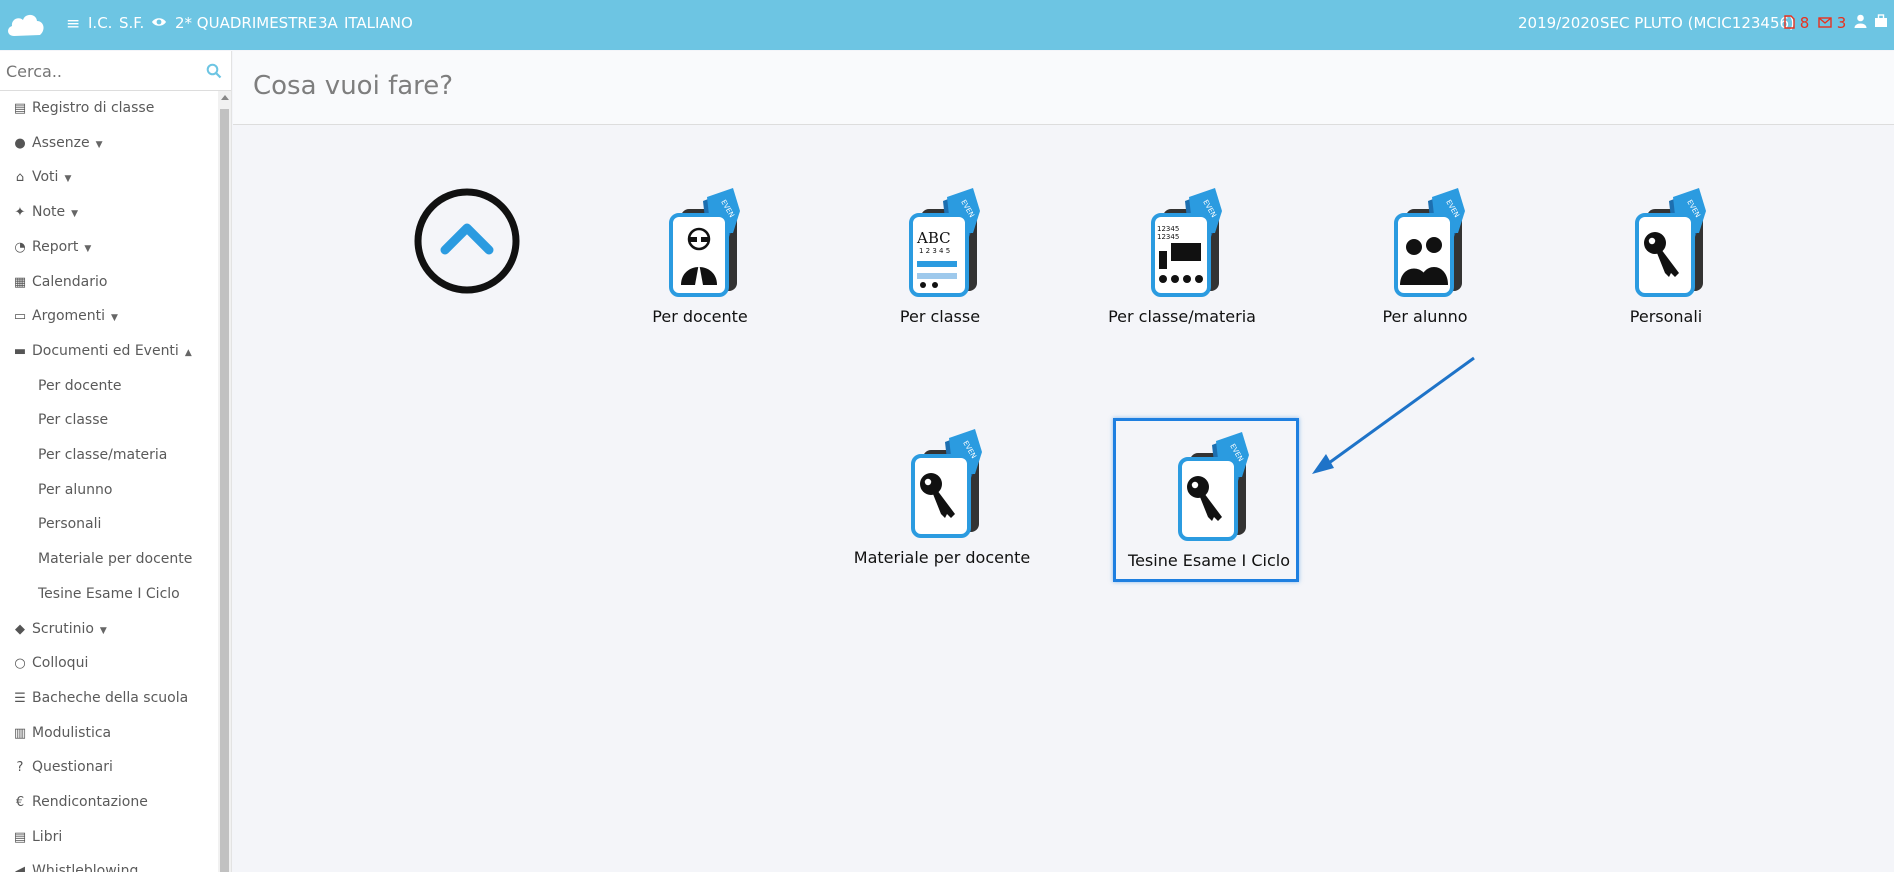  I want to click on documents-notification: 8, so click(1796, 23).